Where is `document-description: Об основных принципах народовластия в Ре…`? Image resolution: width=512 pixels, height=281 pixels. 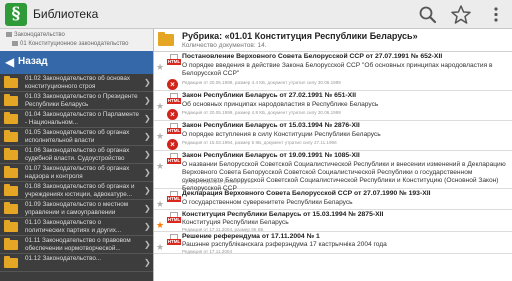 document-description: Об основных принципах народовластия в Ре… is located at coordinates (280, 104).